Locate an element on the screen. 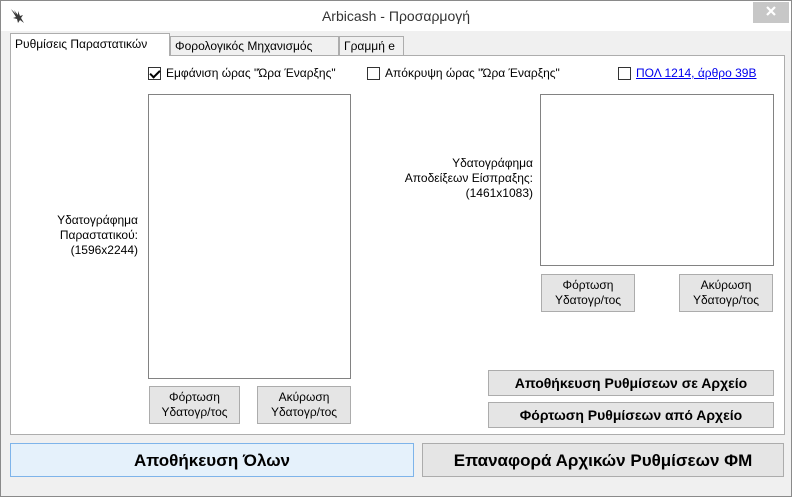  invoice-watermark-label: Υδατογράφημα Παραστατικού: (1596x2244) is located at coordinates (79, 235).